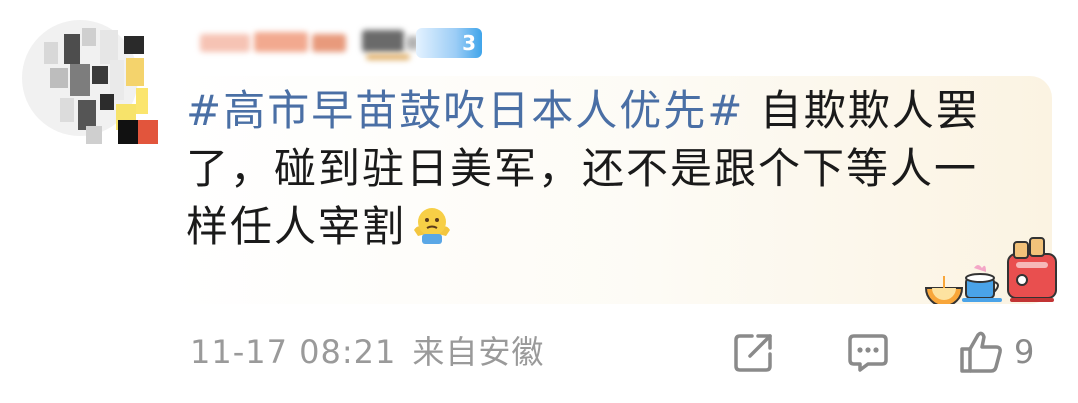 This screenshot has height=403, width=1078. I want to click on avatar-image, so click(90, 82).